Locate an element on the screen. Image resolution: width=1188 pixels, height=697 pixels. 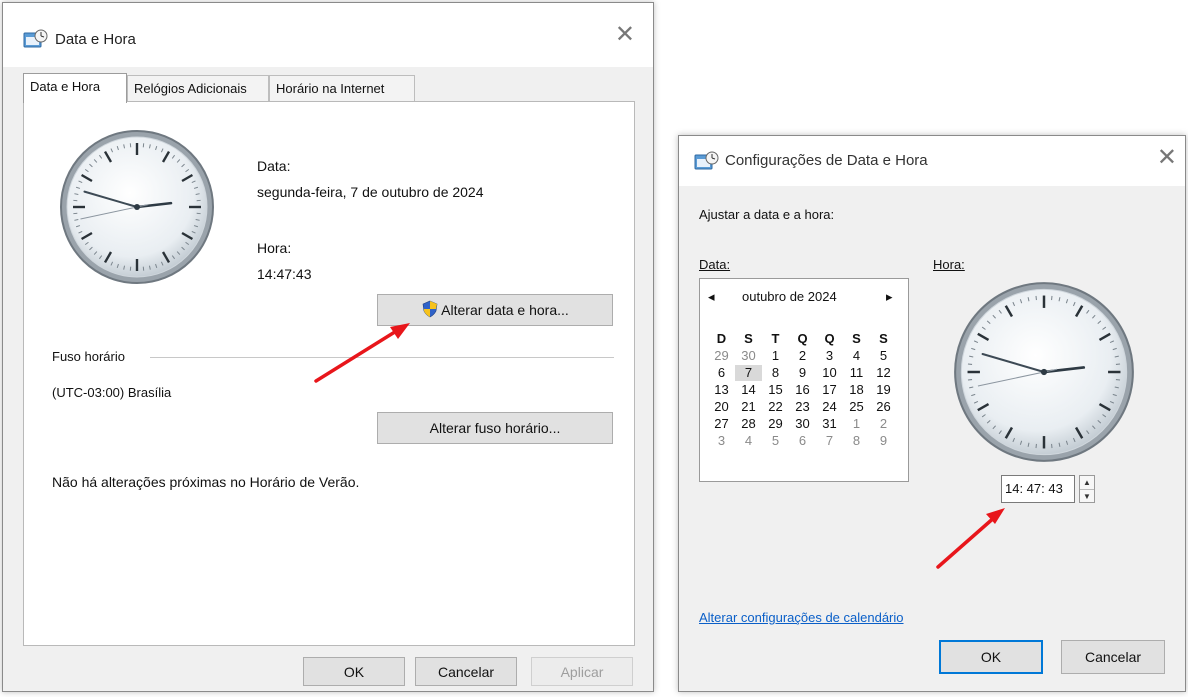
calendar-day: 14 is located at coordinates (748, 390).